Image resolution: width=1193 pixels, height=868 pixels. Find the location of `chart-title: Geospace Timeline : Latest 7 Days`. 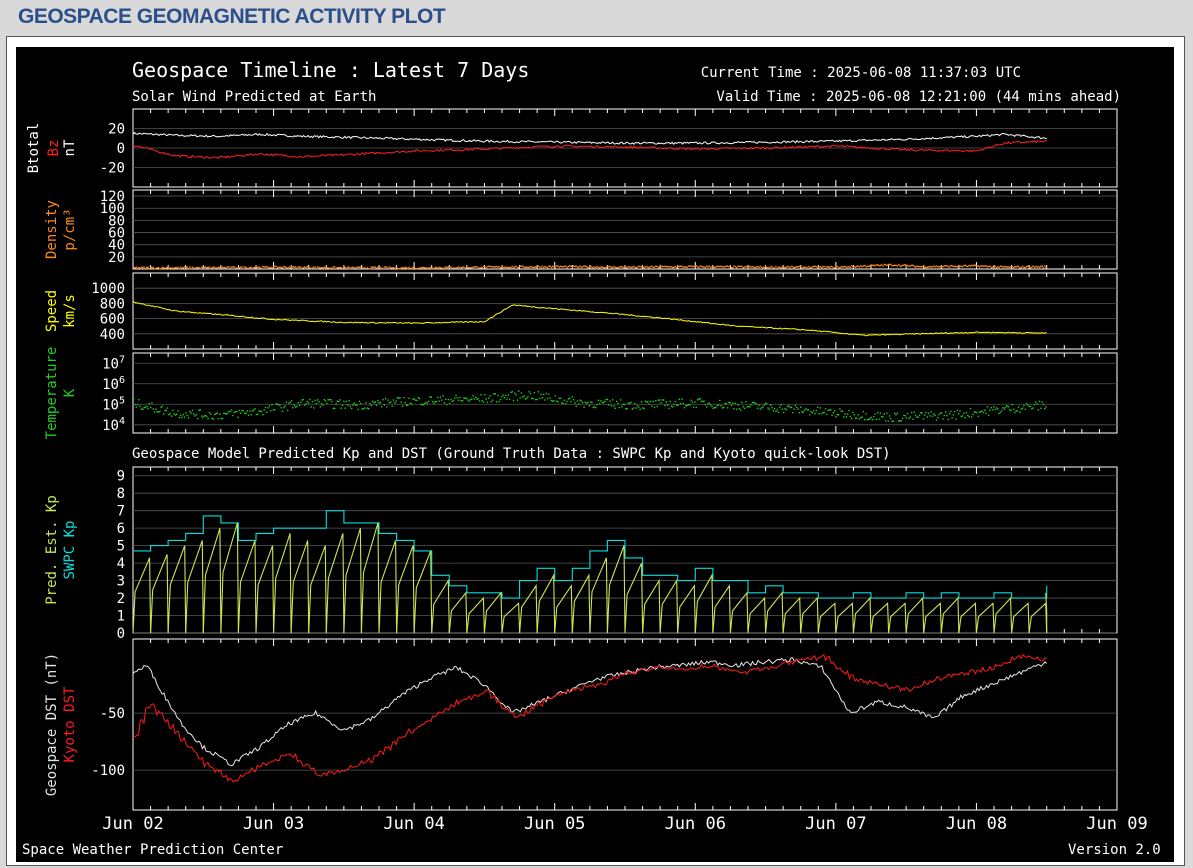

chart-title: Geospace Timeline : Latest 7 Days is located at coordinates (330, 70).